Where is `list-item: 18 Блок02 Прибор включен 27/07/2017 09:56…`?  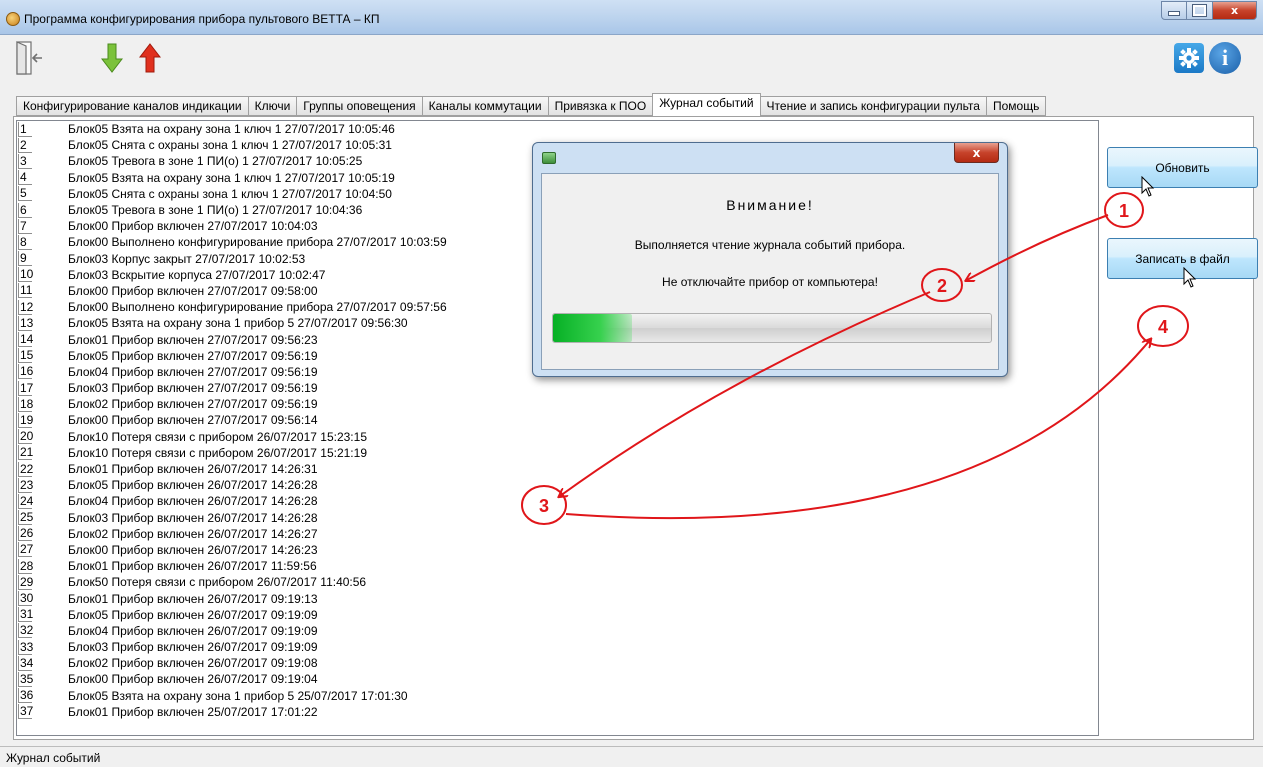 list-item: 18 Блок02 Прибор включен 27/07/2017 09:56… is located at coordinates (557, 404).